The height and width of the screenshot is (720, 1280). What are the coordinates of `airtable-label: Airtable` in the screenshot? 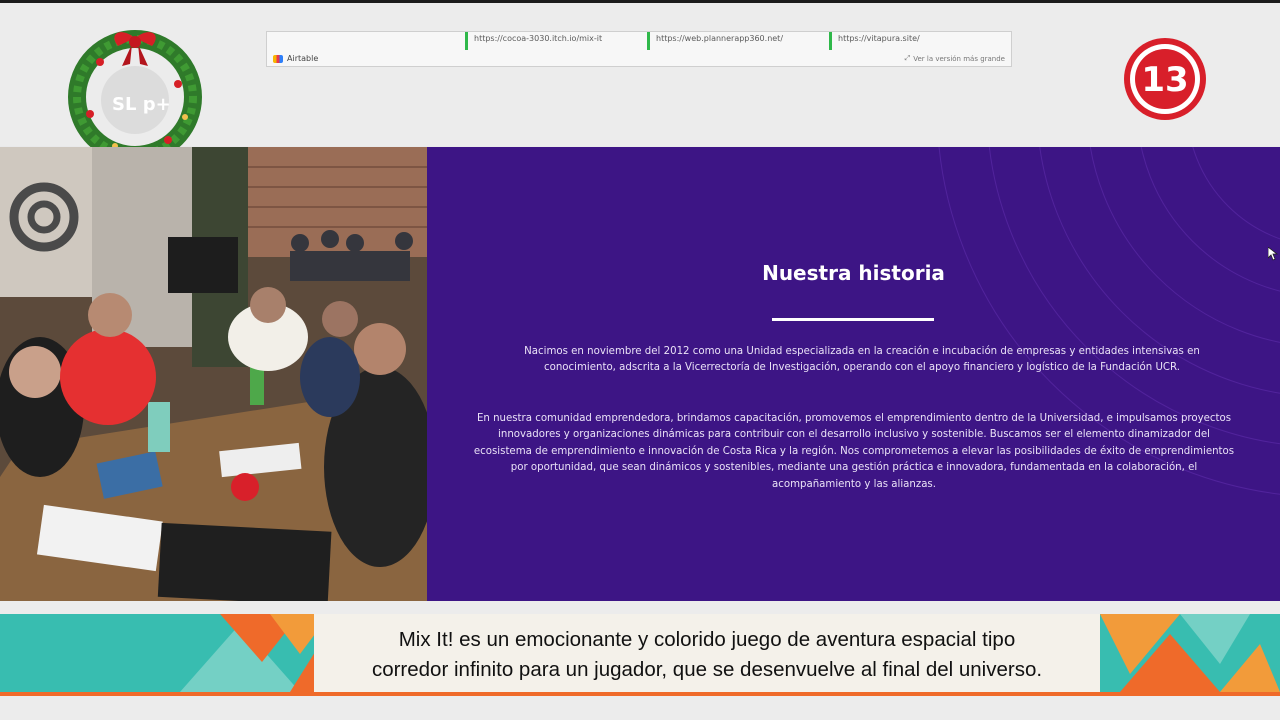 It's located at (303, 58).